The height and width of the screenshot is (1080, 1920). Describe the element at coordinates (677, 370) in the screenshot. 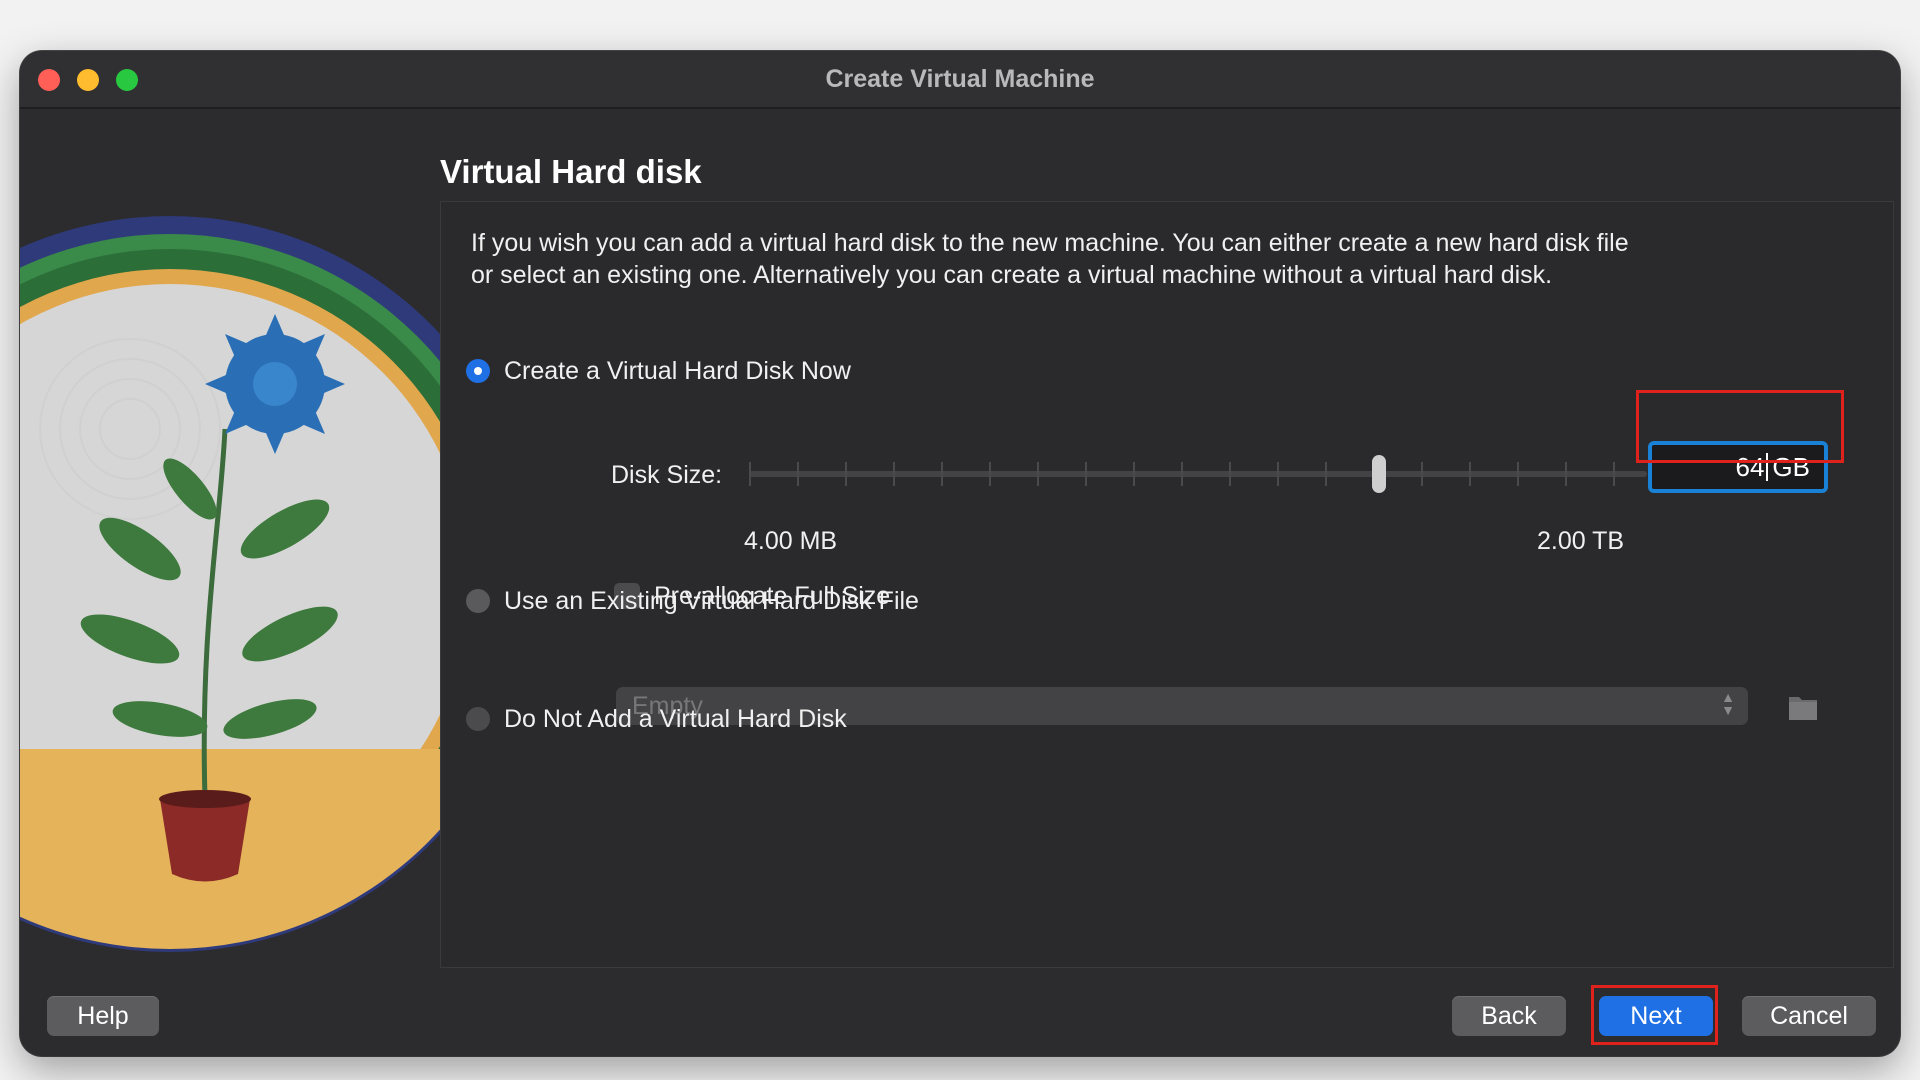

I see `create-new-label: Create a Virtual Hard Disk Now` at that location.